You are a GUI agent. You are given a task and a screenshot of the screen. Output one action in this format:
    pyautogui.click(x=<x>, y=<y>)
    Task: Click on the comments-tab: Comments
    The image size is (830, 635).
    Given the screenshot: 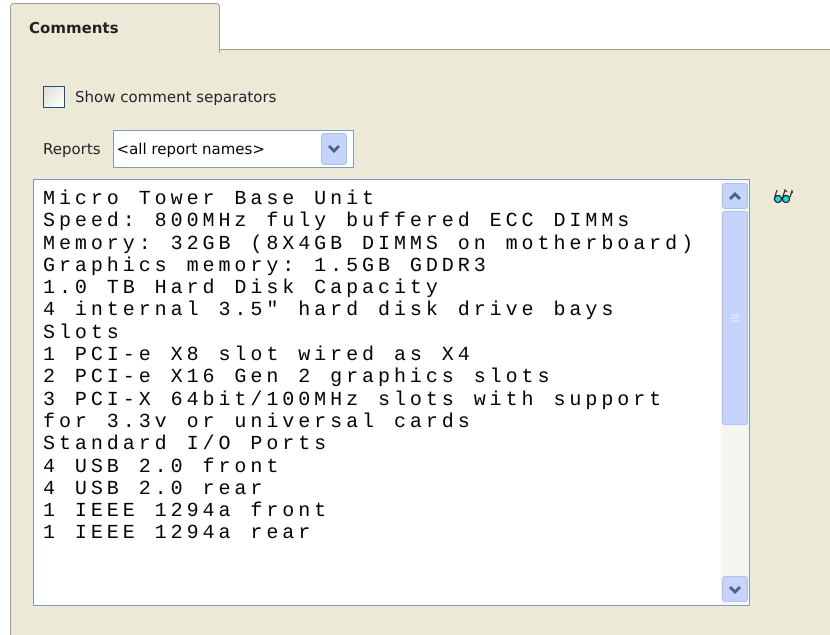 What is the action you would take?
    pyautogui.click(x=115, y=28)
    